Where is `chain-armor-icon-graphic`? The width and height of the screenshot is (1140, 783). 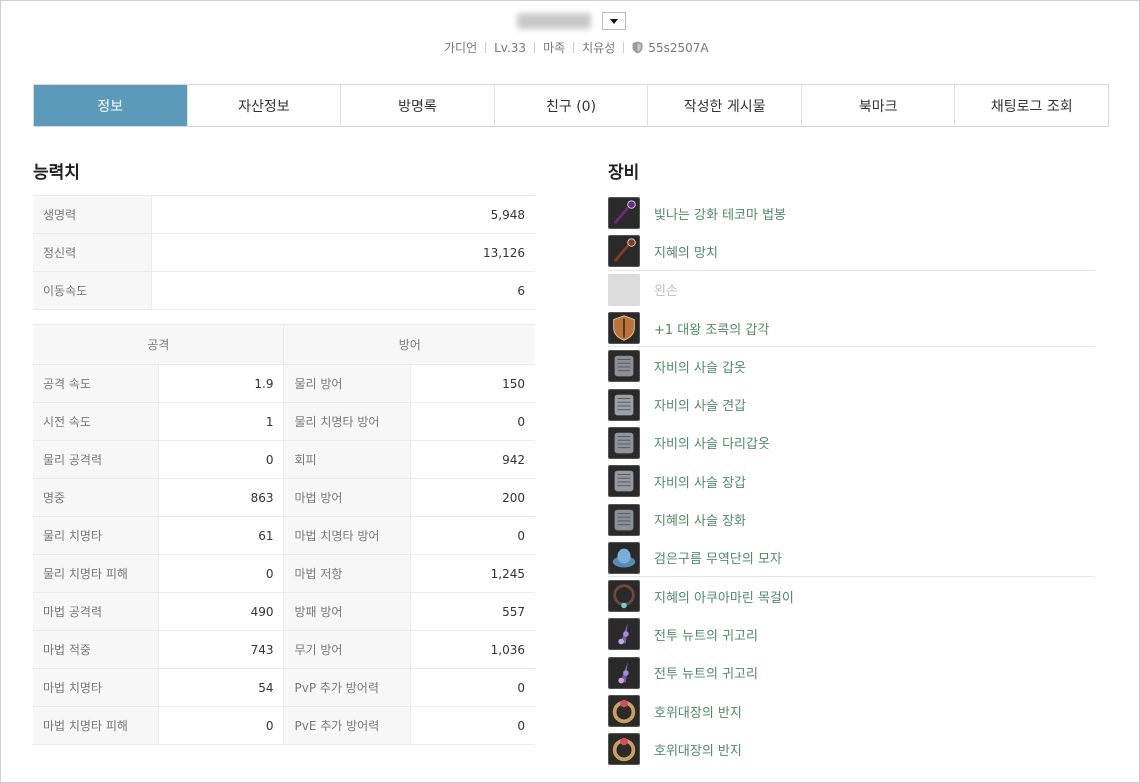 chain-armor-icon-graphic is located at coordinates (624, 366).